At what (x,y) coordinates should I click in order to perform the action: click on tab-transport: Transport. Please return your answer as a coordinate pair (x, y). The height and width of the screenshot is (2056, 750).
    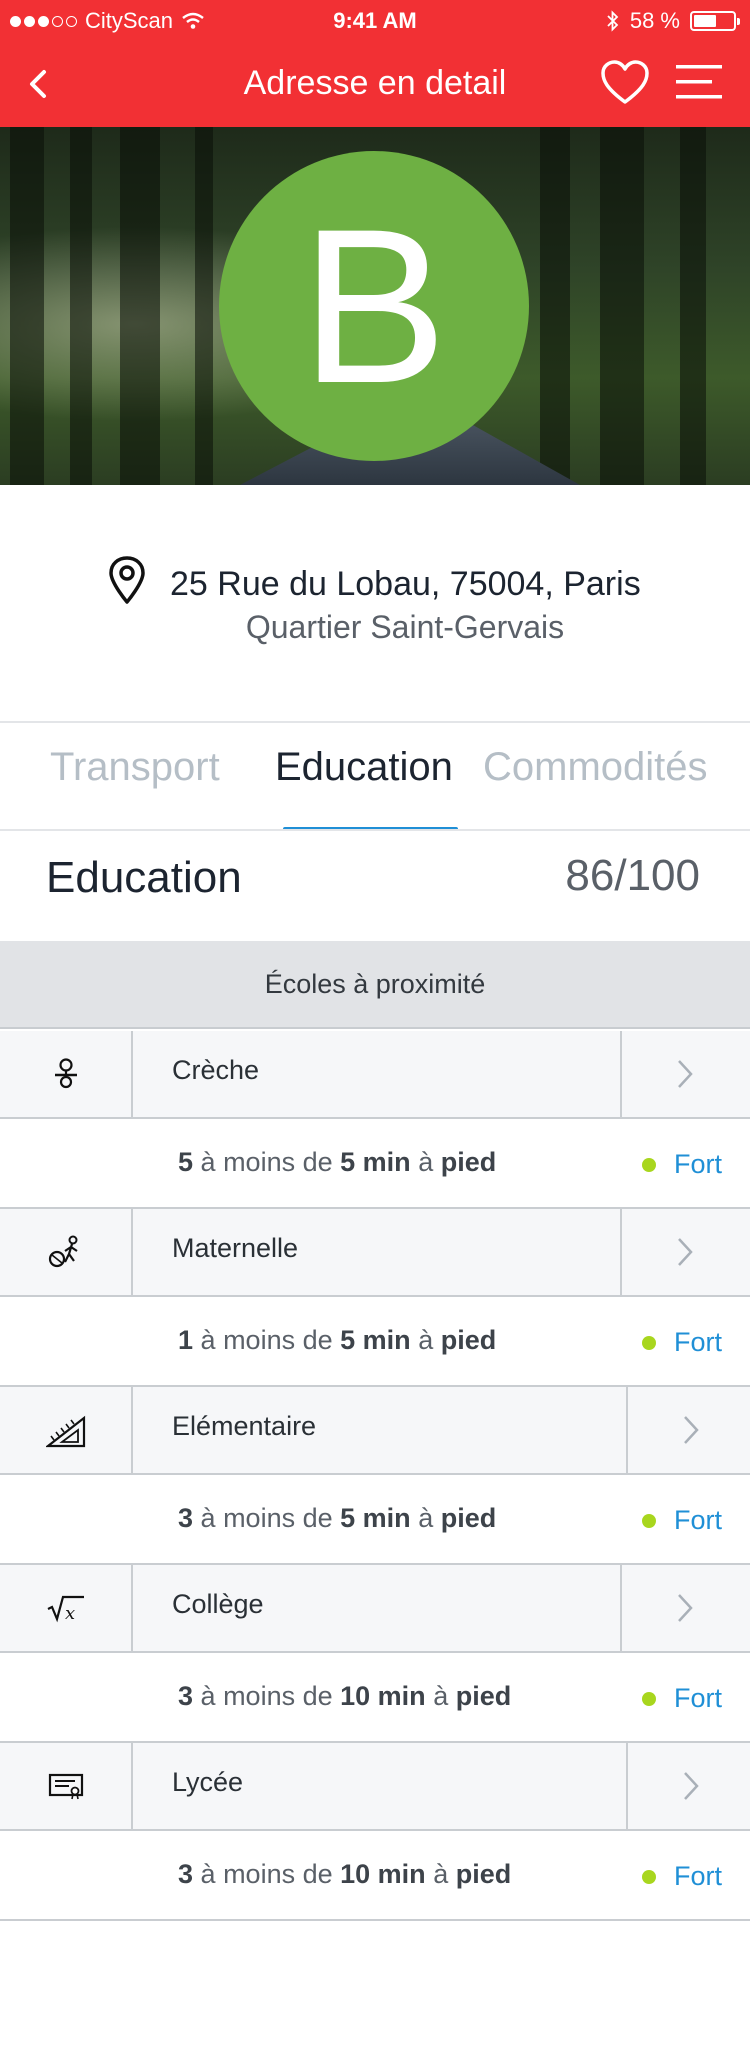
    Looking at the image, I should click on (135, 767).